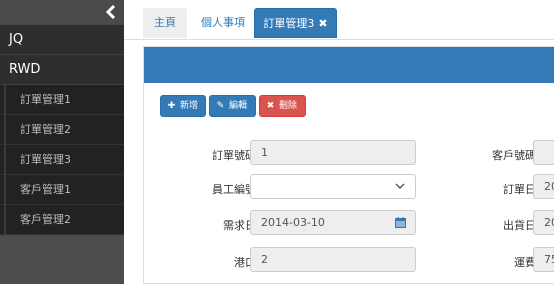  Describe the element at coordinates (339, 20) in the screenshot. I see `tab-bar: 主頁 個人事項 訂單管理3 ✖` at that location.